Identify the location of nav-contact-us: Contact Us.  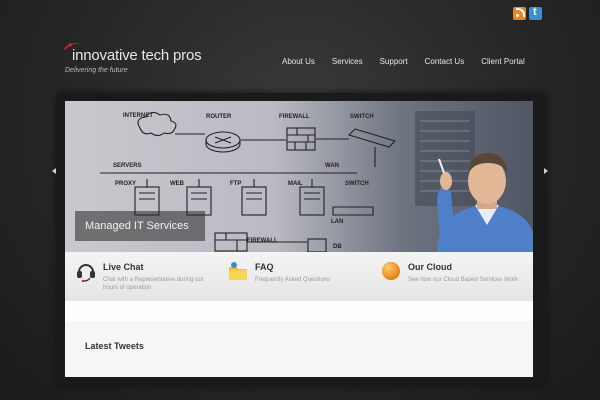
(445, 61).